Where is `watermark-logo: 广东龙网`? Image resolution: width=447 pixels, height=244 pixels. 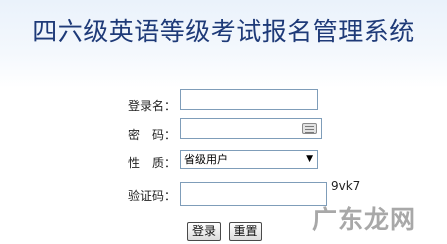 watermark-logo: 广东龙网 is located at coordinates (364, 219).